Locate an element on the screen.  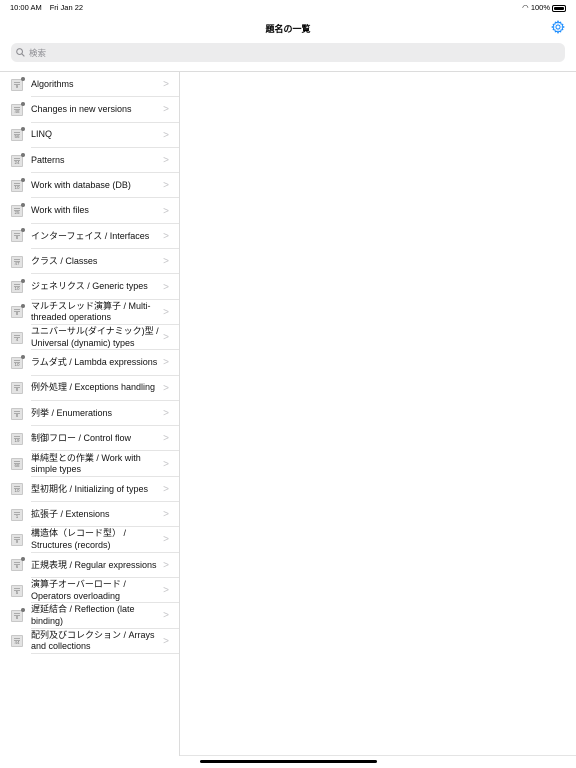
list-item: 8 列挙 / Enumerations > is located at coordinates (89, 414).